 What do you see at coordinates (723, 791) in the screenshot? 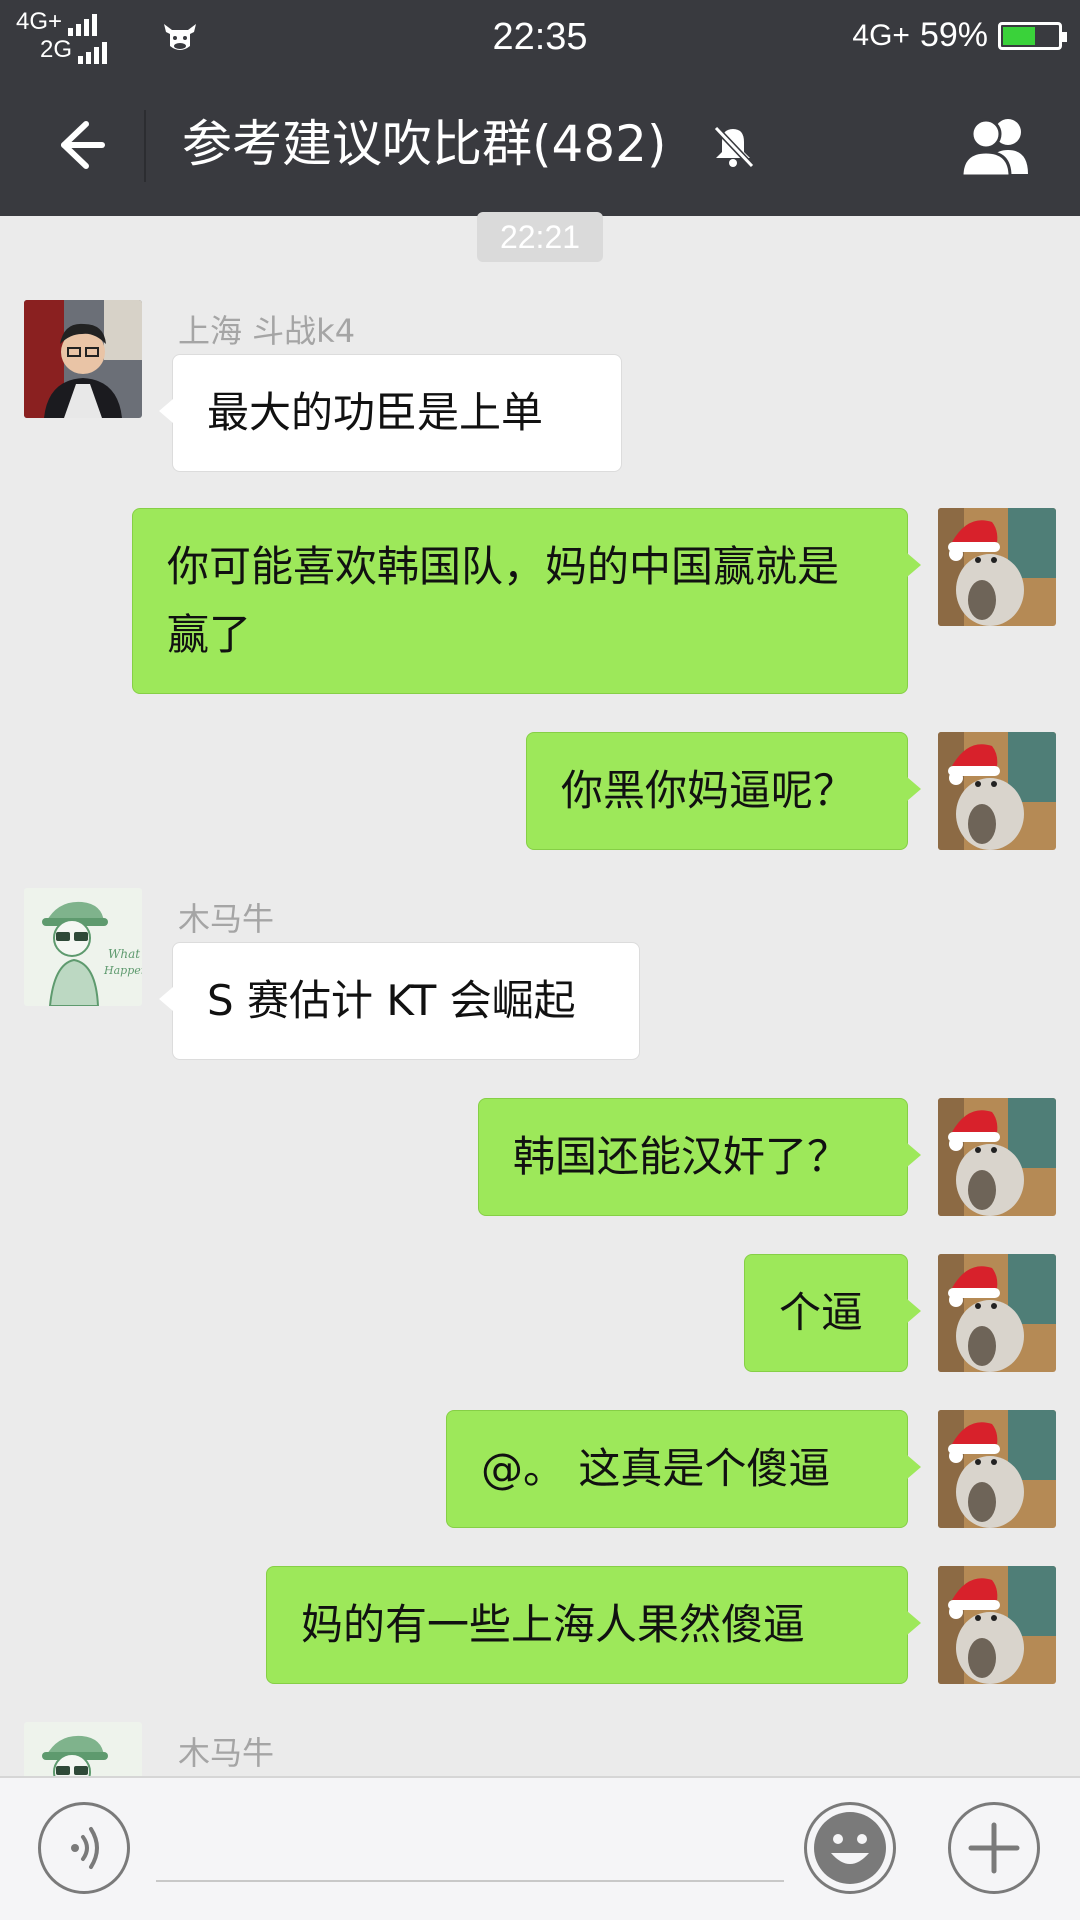
I see `message-bubble: 你黑你妈逼呢？` at bounding box center [723, 791].